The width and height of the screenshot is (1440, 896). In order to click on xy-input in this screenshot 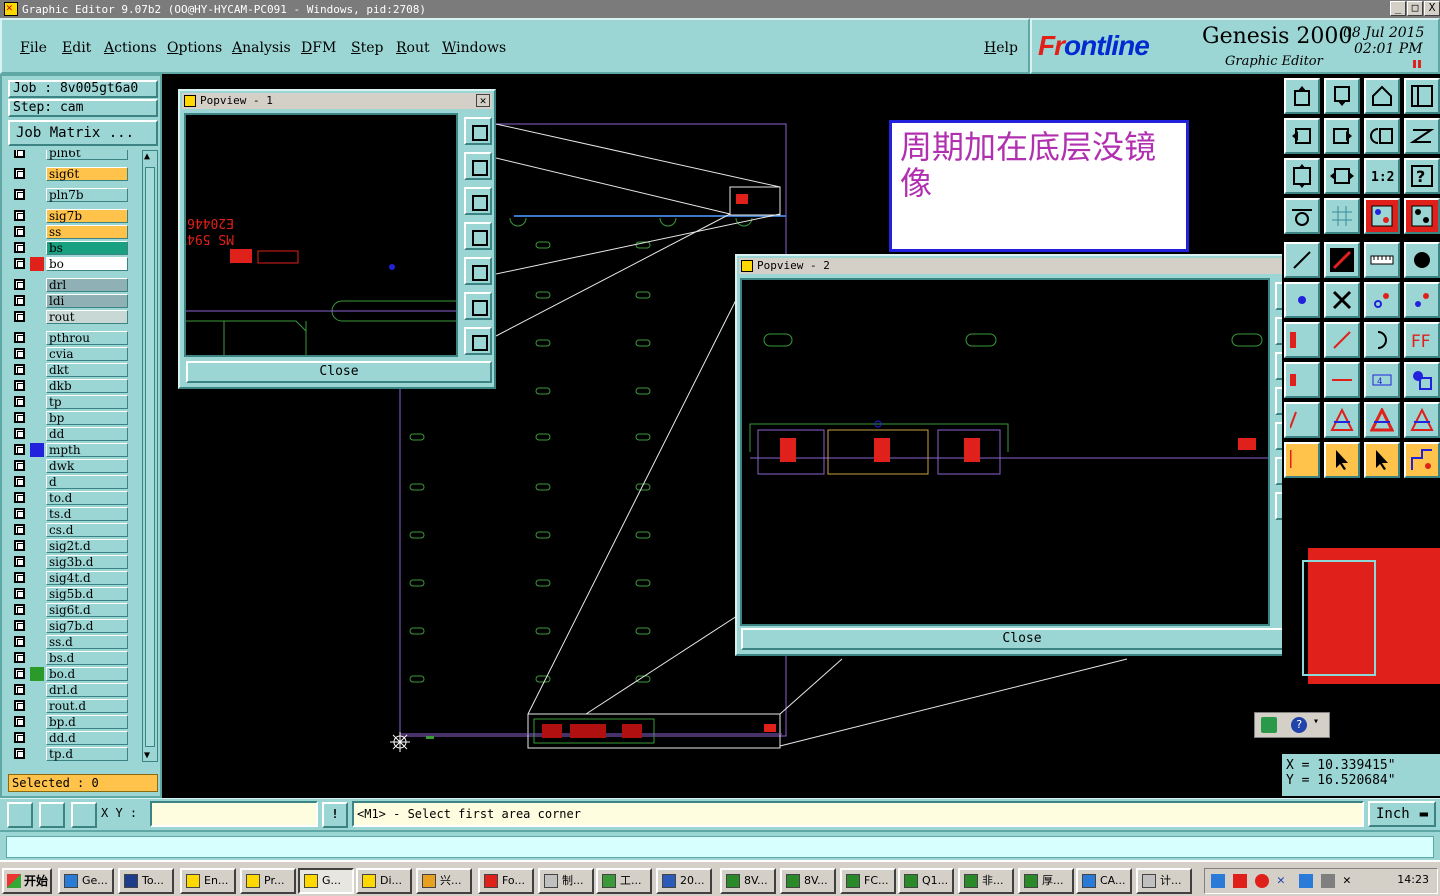, I will do `click(234, 814)`.